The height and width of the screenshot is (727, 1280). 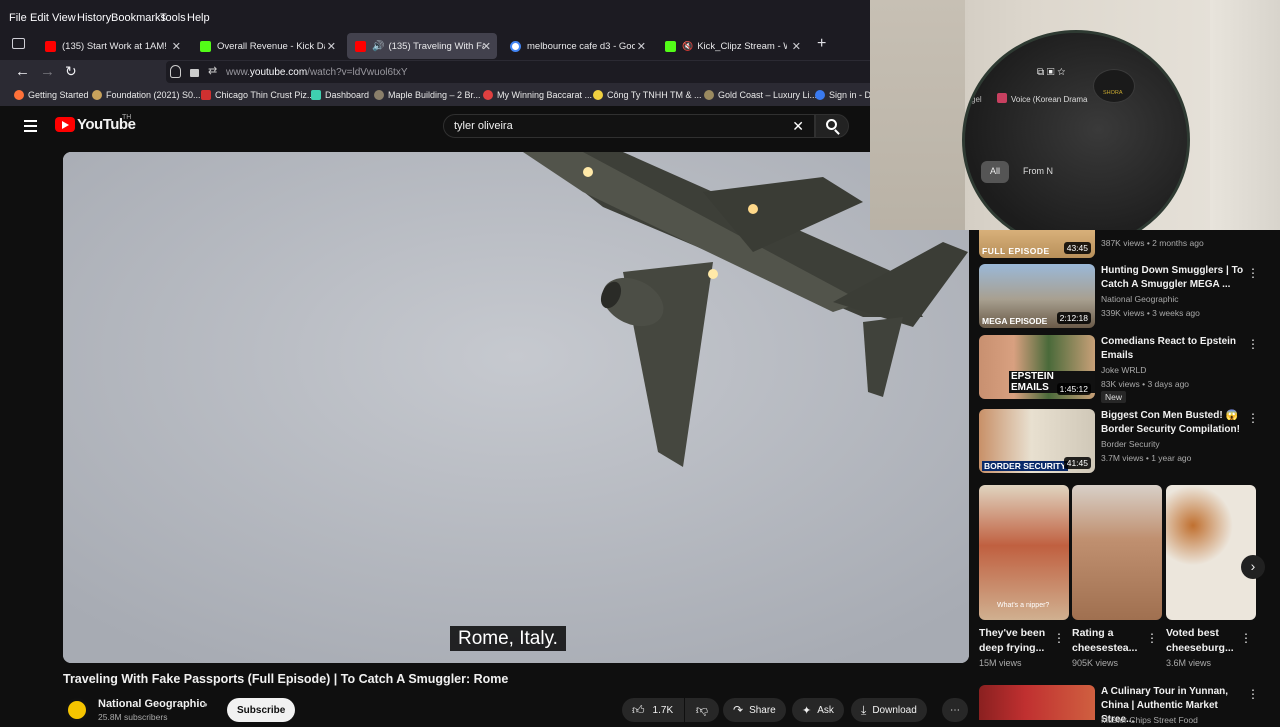 I want to click on ask-button: ✦ Ask, so click(x=818, y=710).